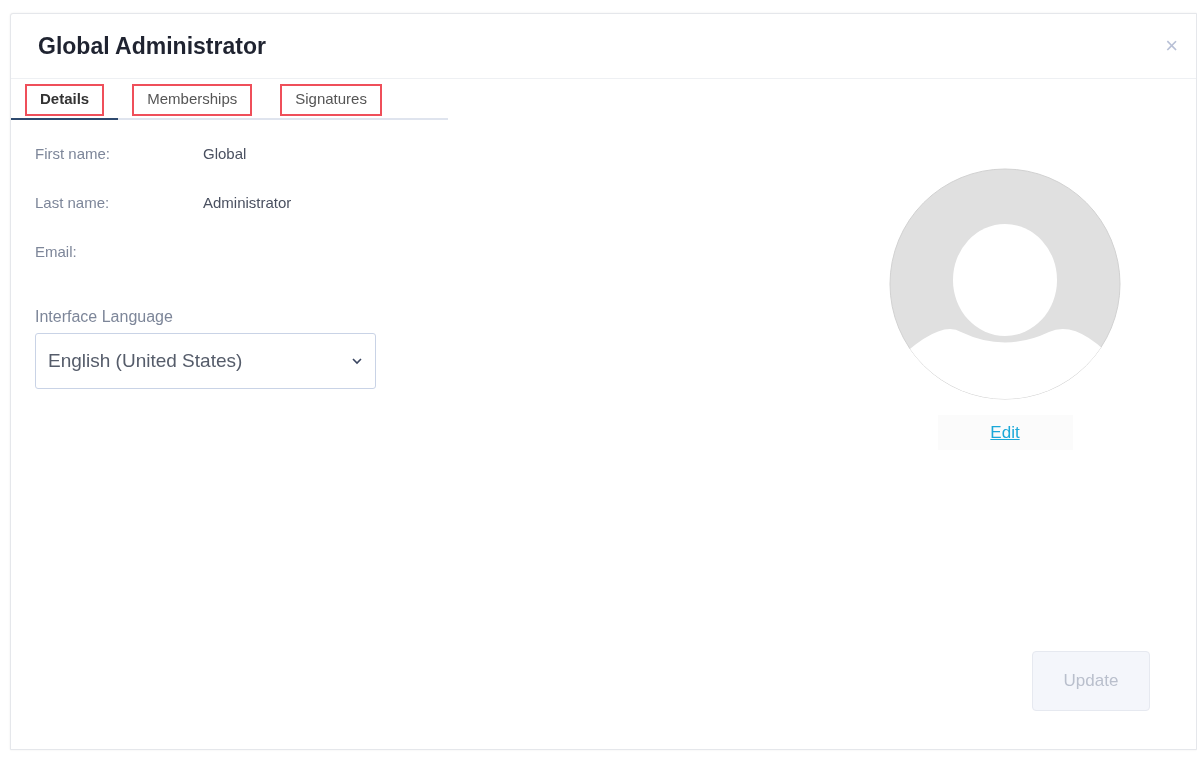 Image resolution: width=1197 pixels, height=773 pixels. What do you see at coordinates (331, 99) in the screenshot?
I see `tab: Signatures` at bounding box center [331, 99].